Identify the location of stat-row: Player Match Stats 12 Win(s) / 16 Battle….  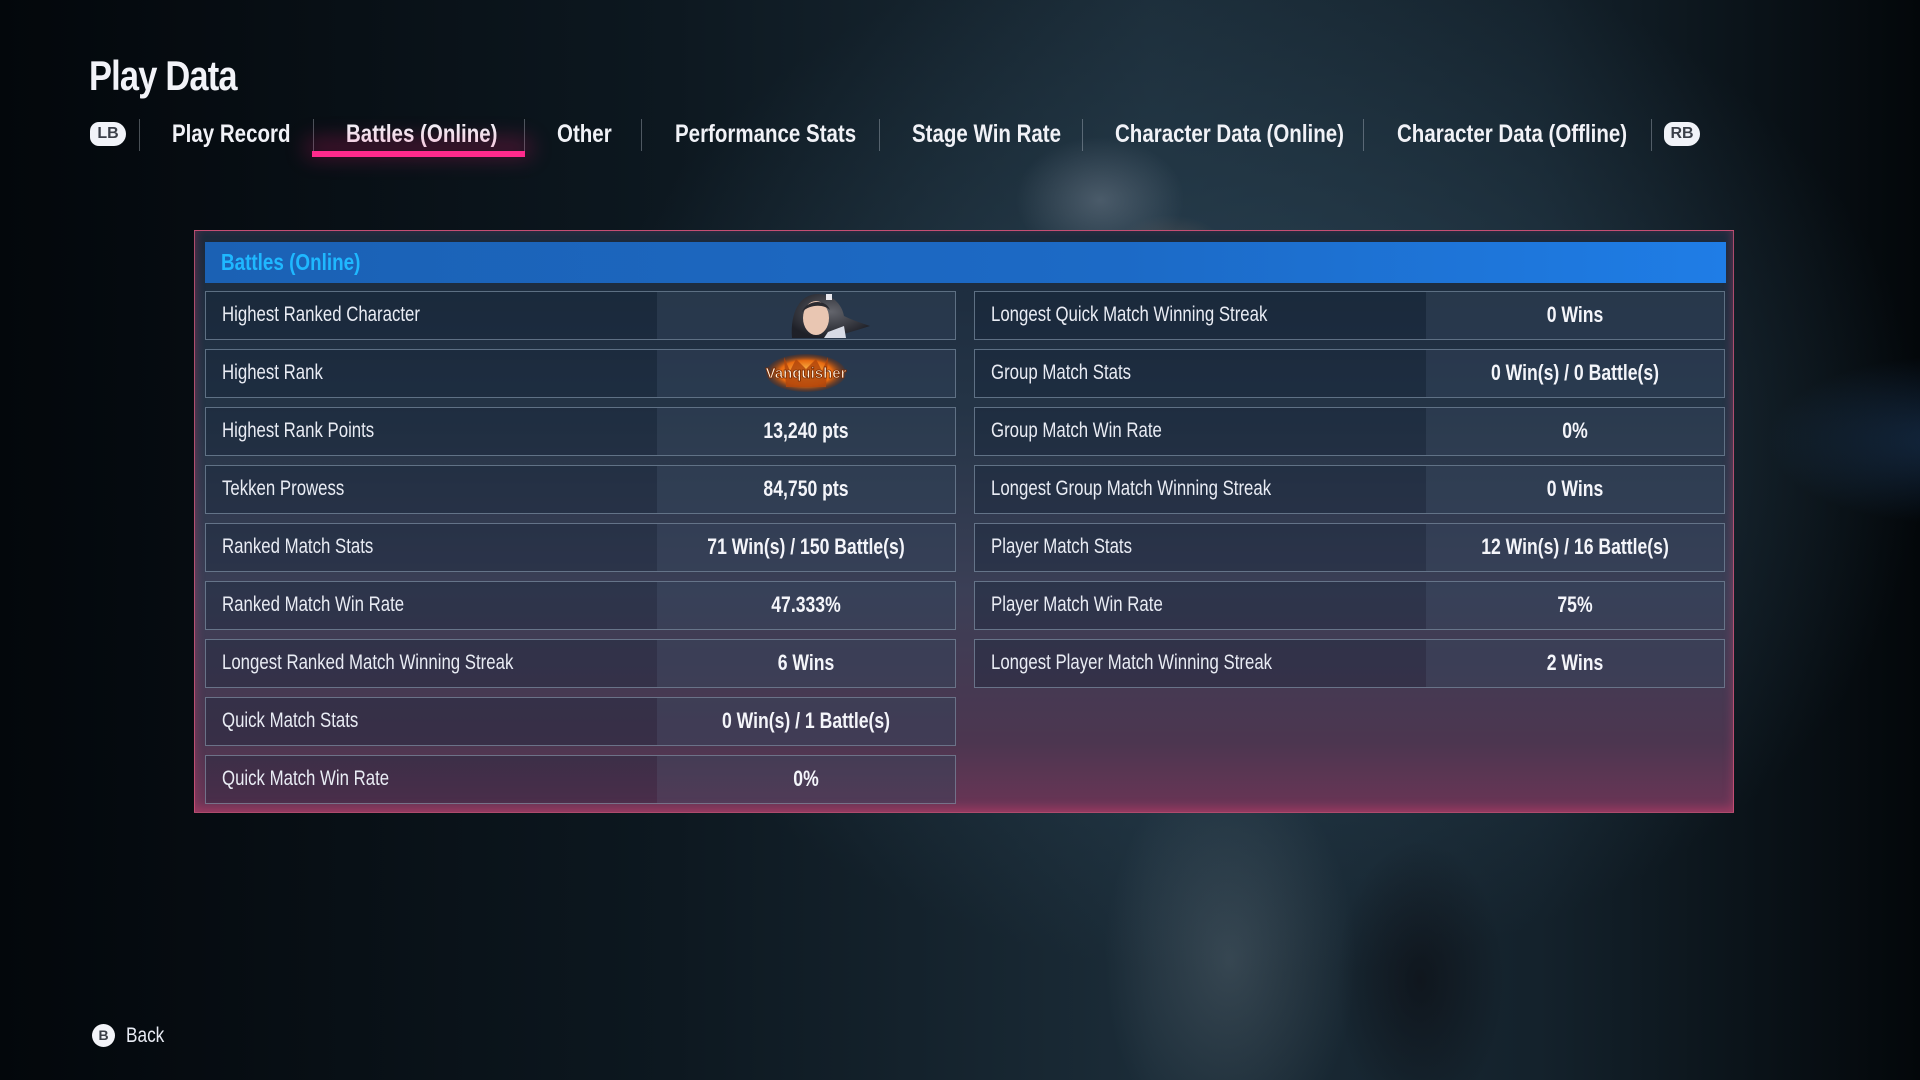
(1349, 547).